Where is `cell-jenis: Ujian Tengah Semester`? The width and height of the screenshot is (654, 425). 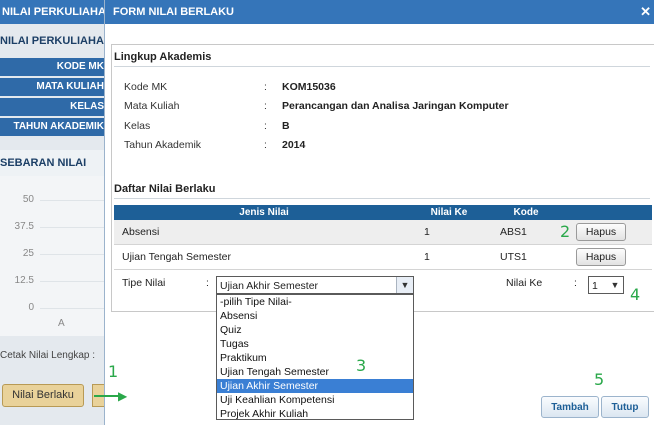
cell-jenis: Ujian Tengah Semester is located at coordinates (176, 257).